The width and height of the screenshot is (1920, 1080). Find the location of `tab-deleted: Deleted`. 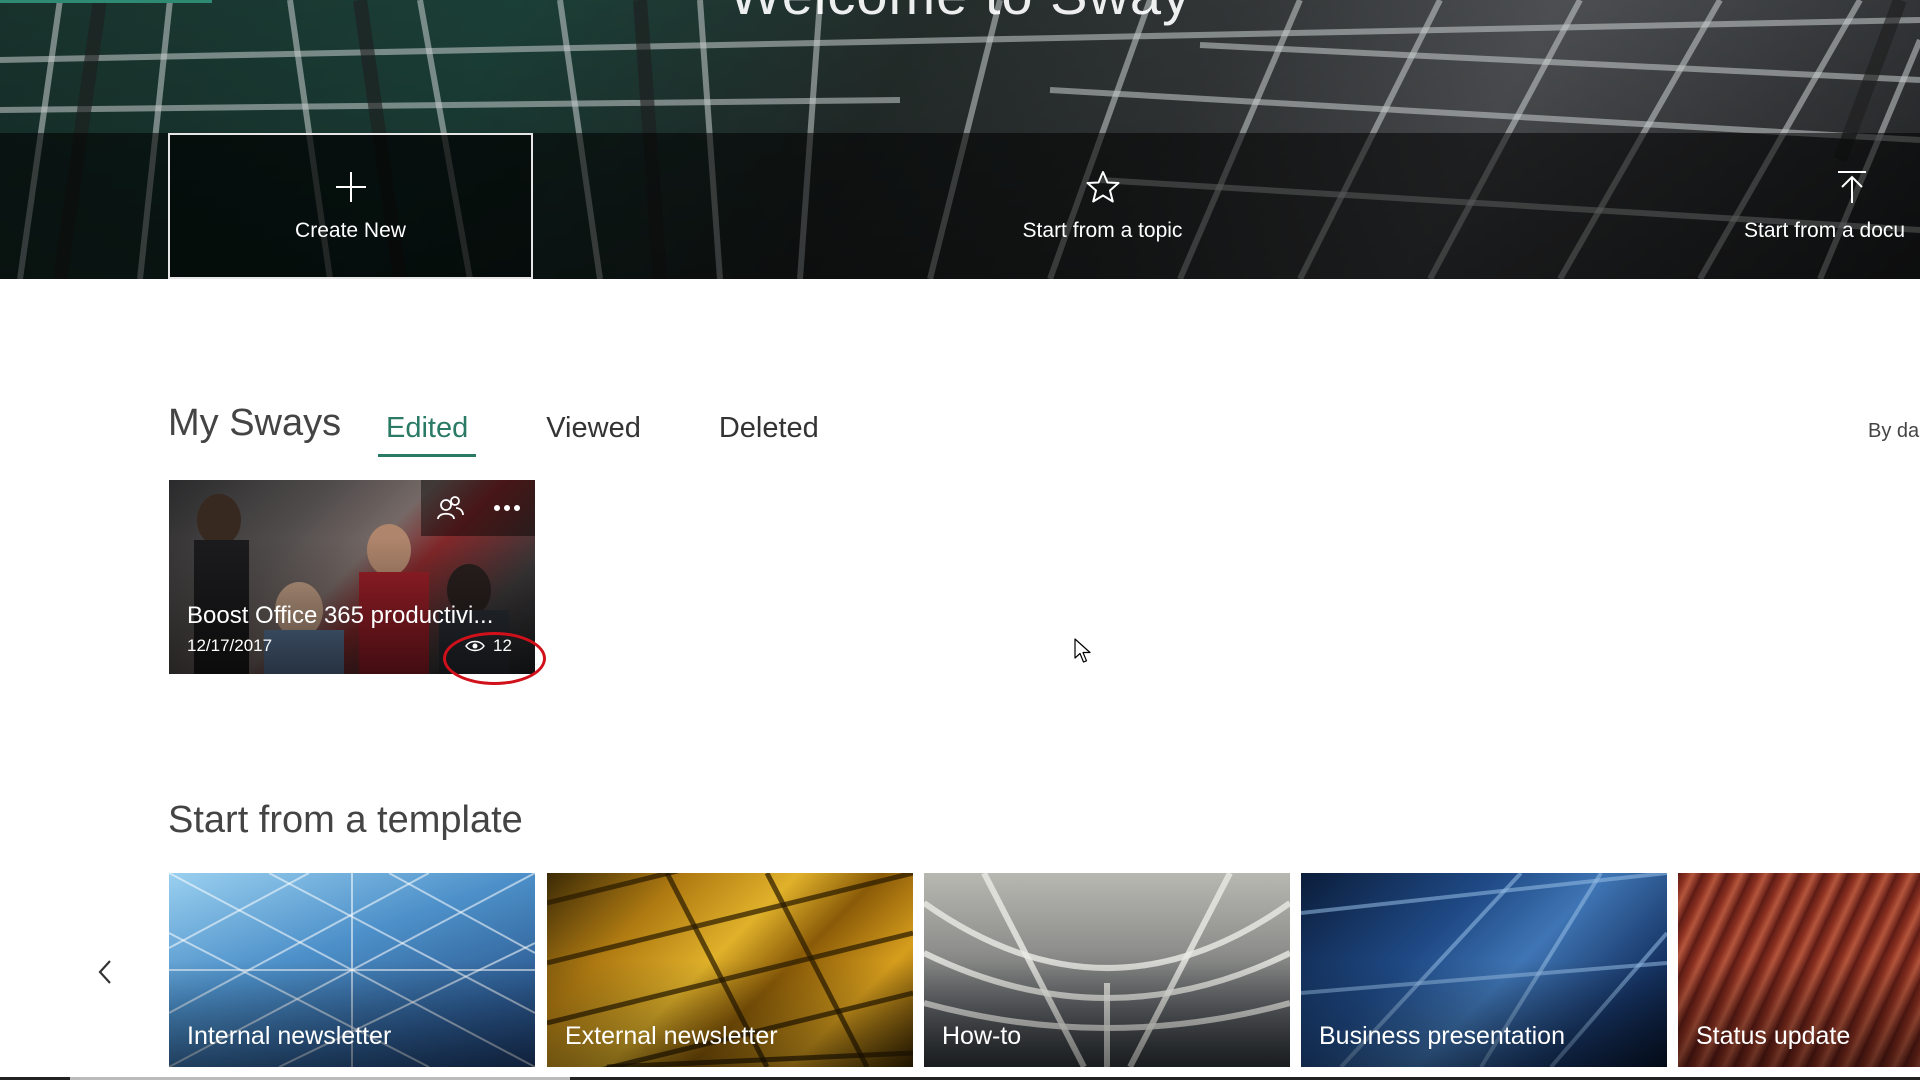

tab-deleted: Deleted is located at coordinates (769, 432).